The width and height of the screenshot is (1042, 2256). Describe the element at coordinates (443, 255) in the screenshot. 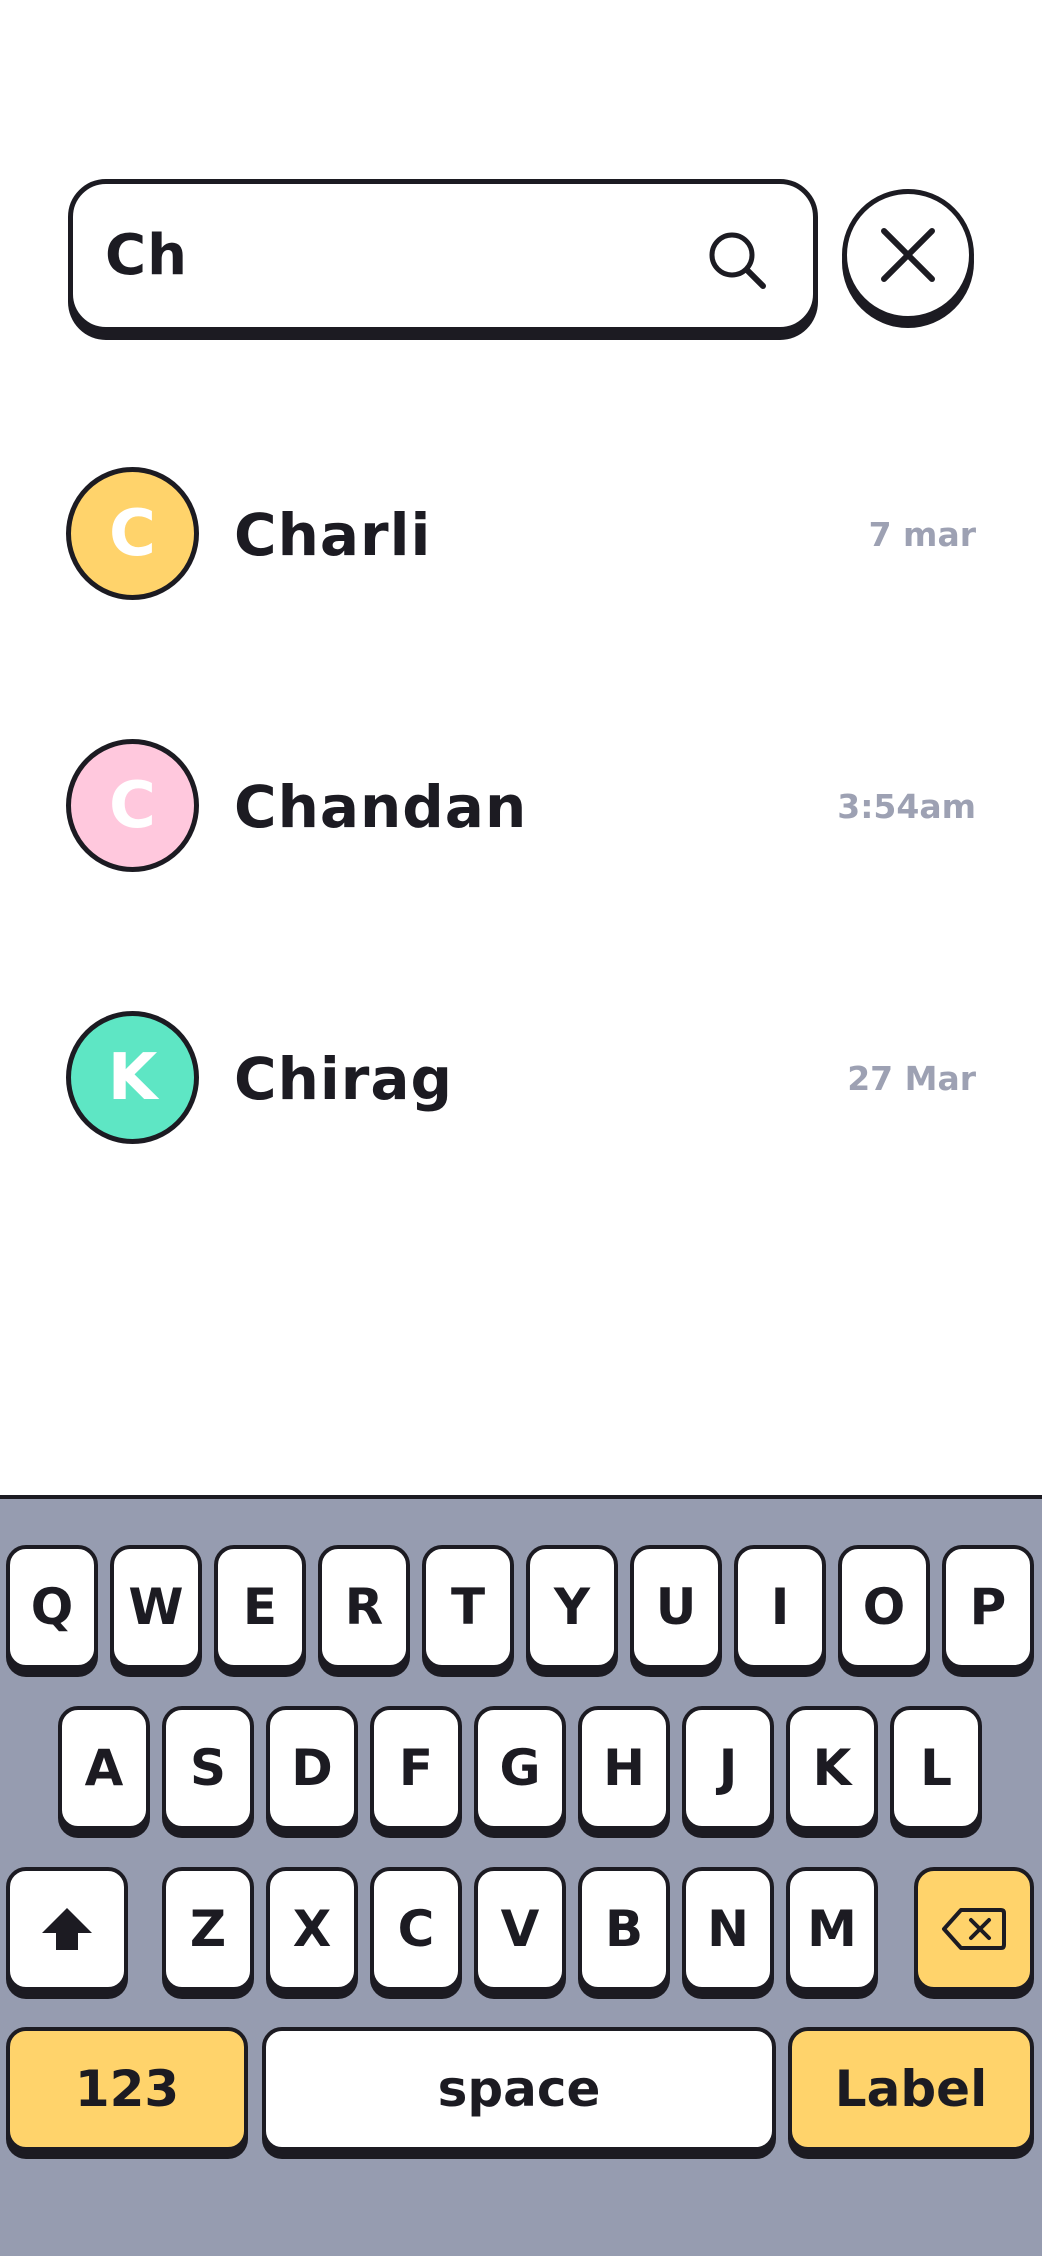

I see `search-input: Ch` at that location.